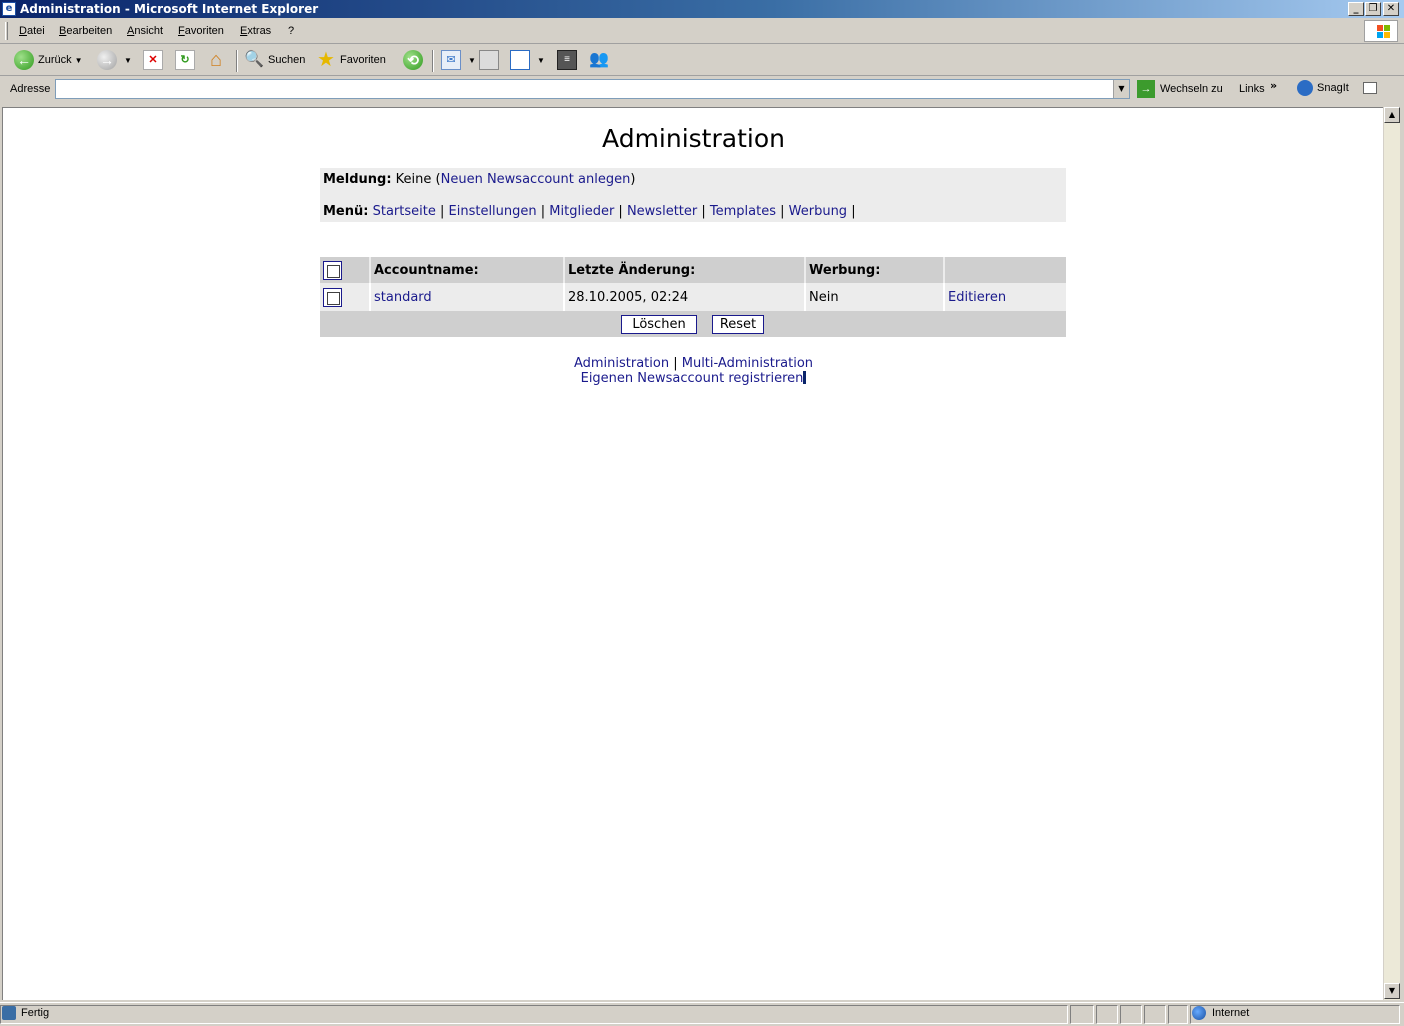 The width and height of the screenshot is (1404, 1026). What do you see at coordinates (1252, 89) in the screenshot?
I see `links-toolbar: Links` at bounding box center [1252, 89].